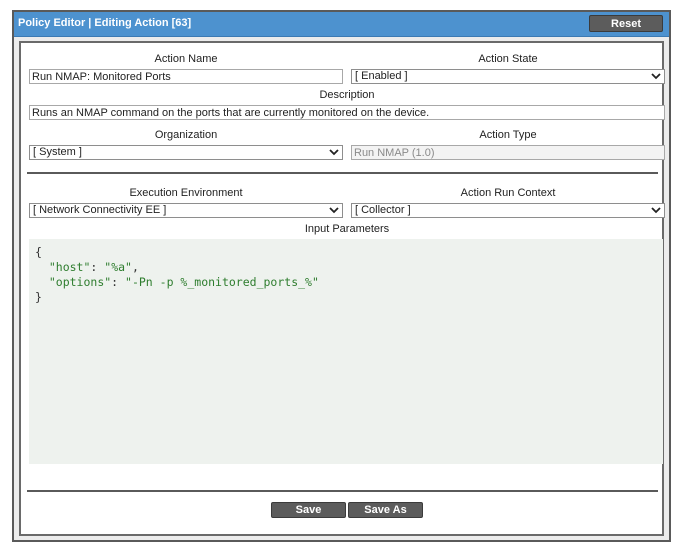 The width and height of the screenshot is (685, 559). Describe the element at coordinates (69, 267) in the screenshot. I see `code-key: "host"` at that location.